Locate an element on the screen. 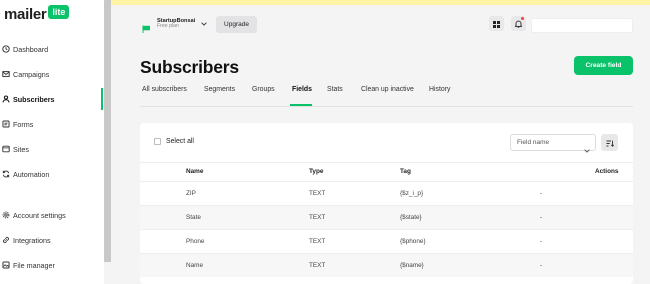 This screenshot has width=650, height=284. apps-grid-button is located at coordinates (496, 23).